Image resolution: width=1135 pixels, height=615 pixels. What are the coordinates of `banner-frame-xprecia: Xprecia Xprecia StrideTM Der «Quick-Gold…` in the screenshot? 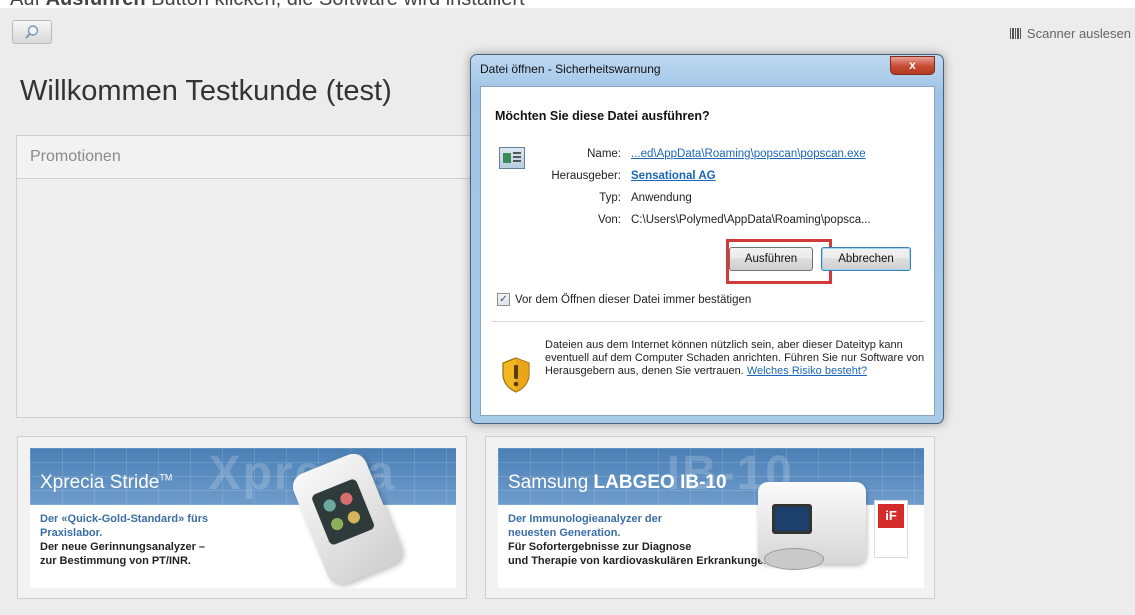 It's located at (242, 517).